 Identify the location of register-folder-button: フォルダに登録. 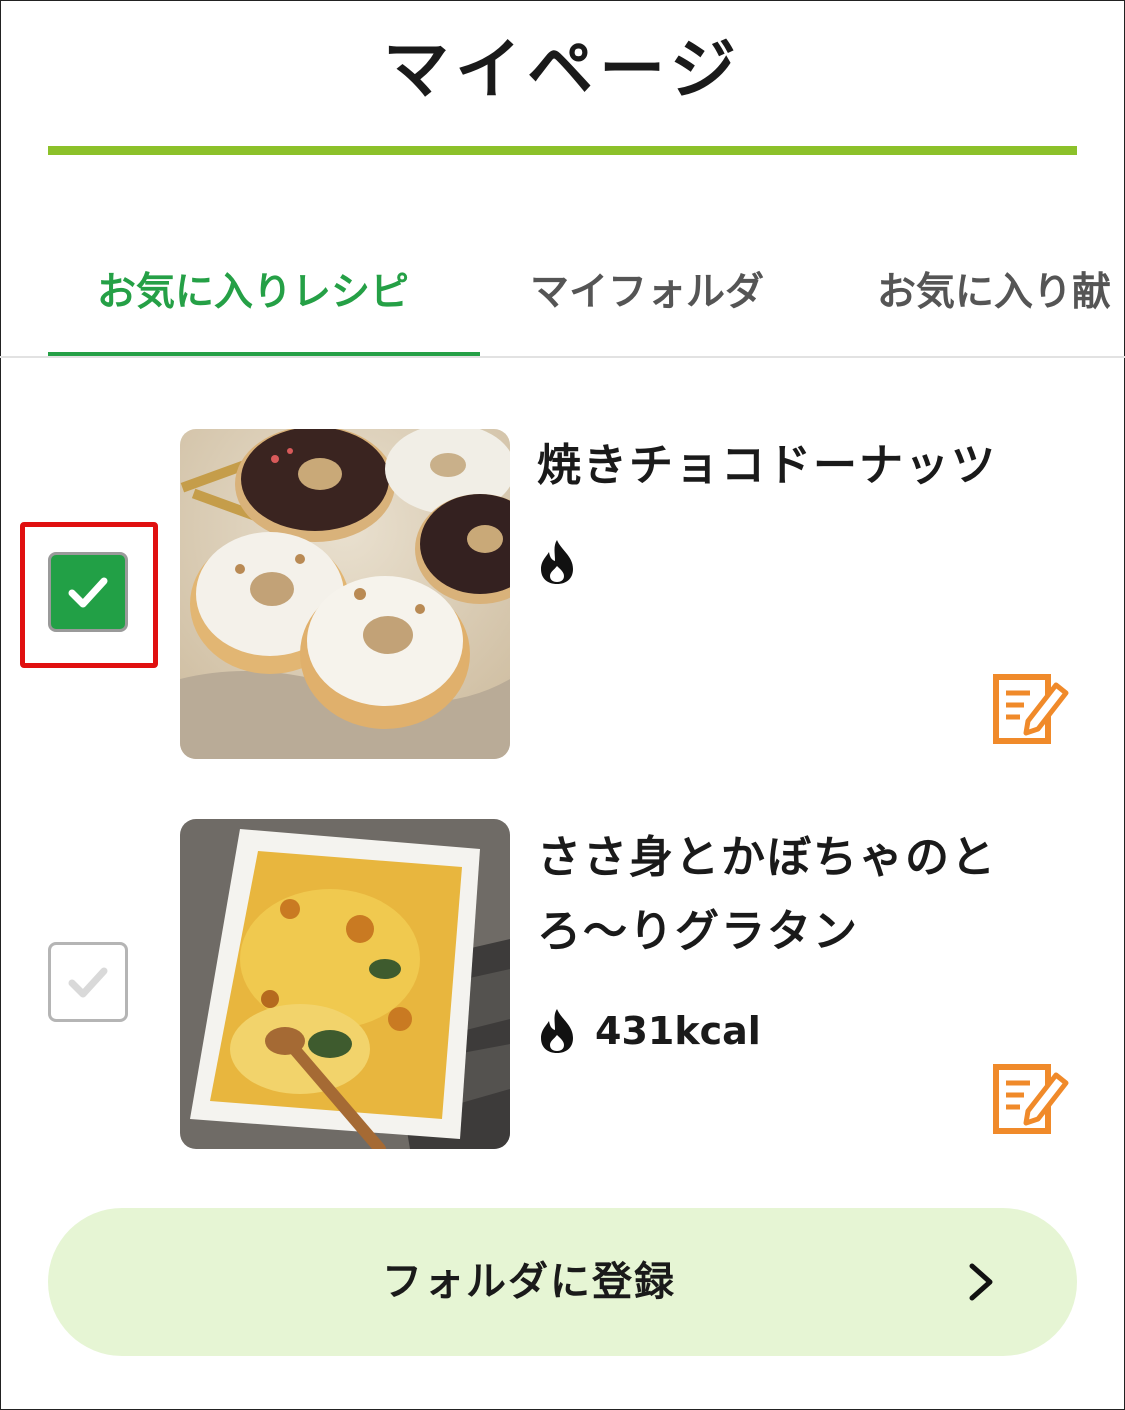
(562, 1282).